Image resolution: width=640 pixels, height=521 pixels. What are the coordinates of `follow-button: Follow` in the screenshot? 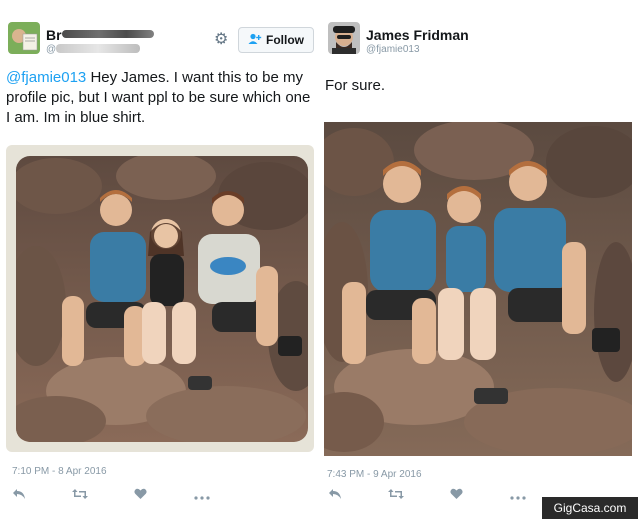 It's located at (276, 40).